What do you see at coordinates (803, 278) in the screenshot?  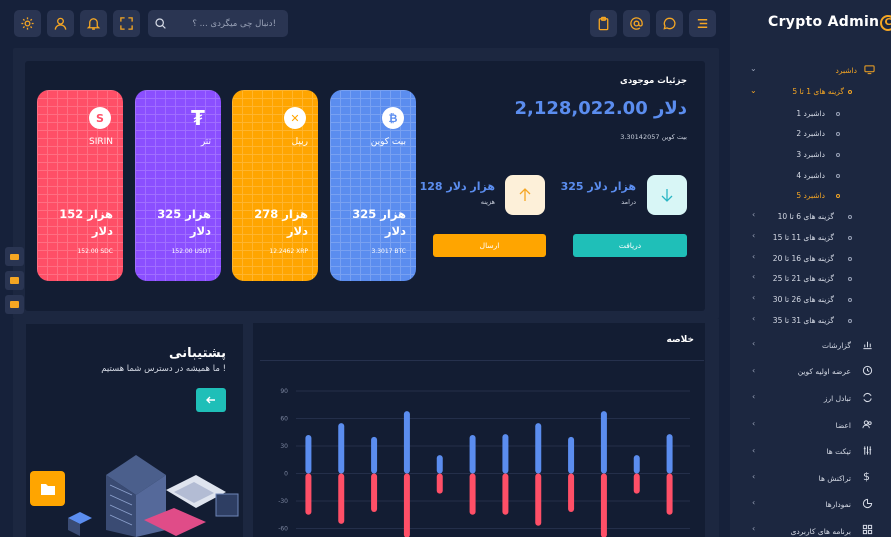 I see `sidebar-group: گزینه های 21 تا 25` at bounding box center [803, 278].